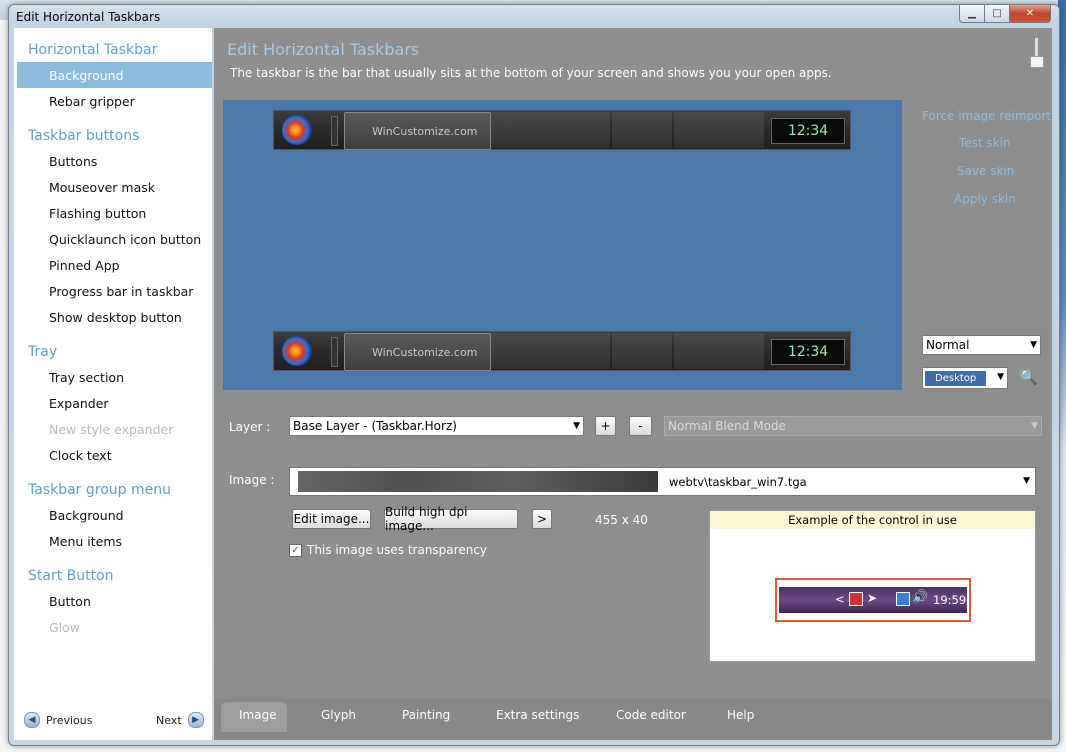  I want to click on image-thumbnail, so click(478, 481).